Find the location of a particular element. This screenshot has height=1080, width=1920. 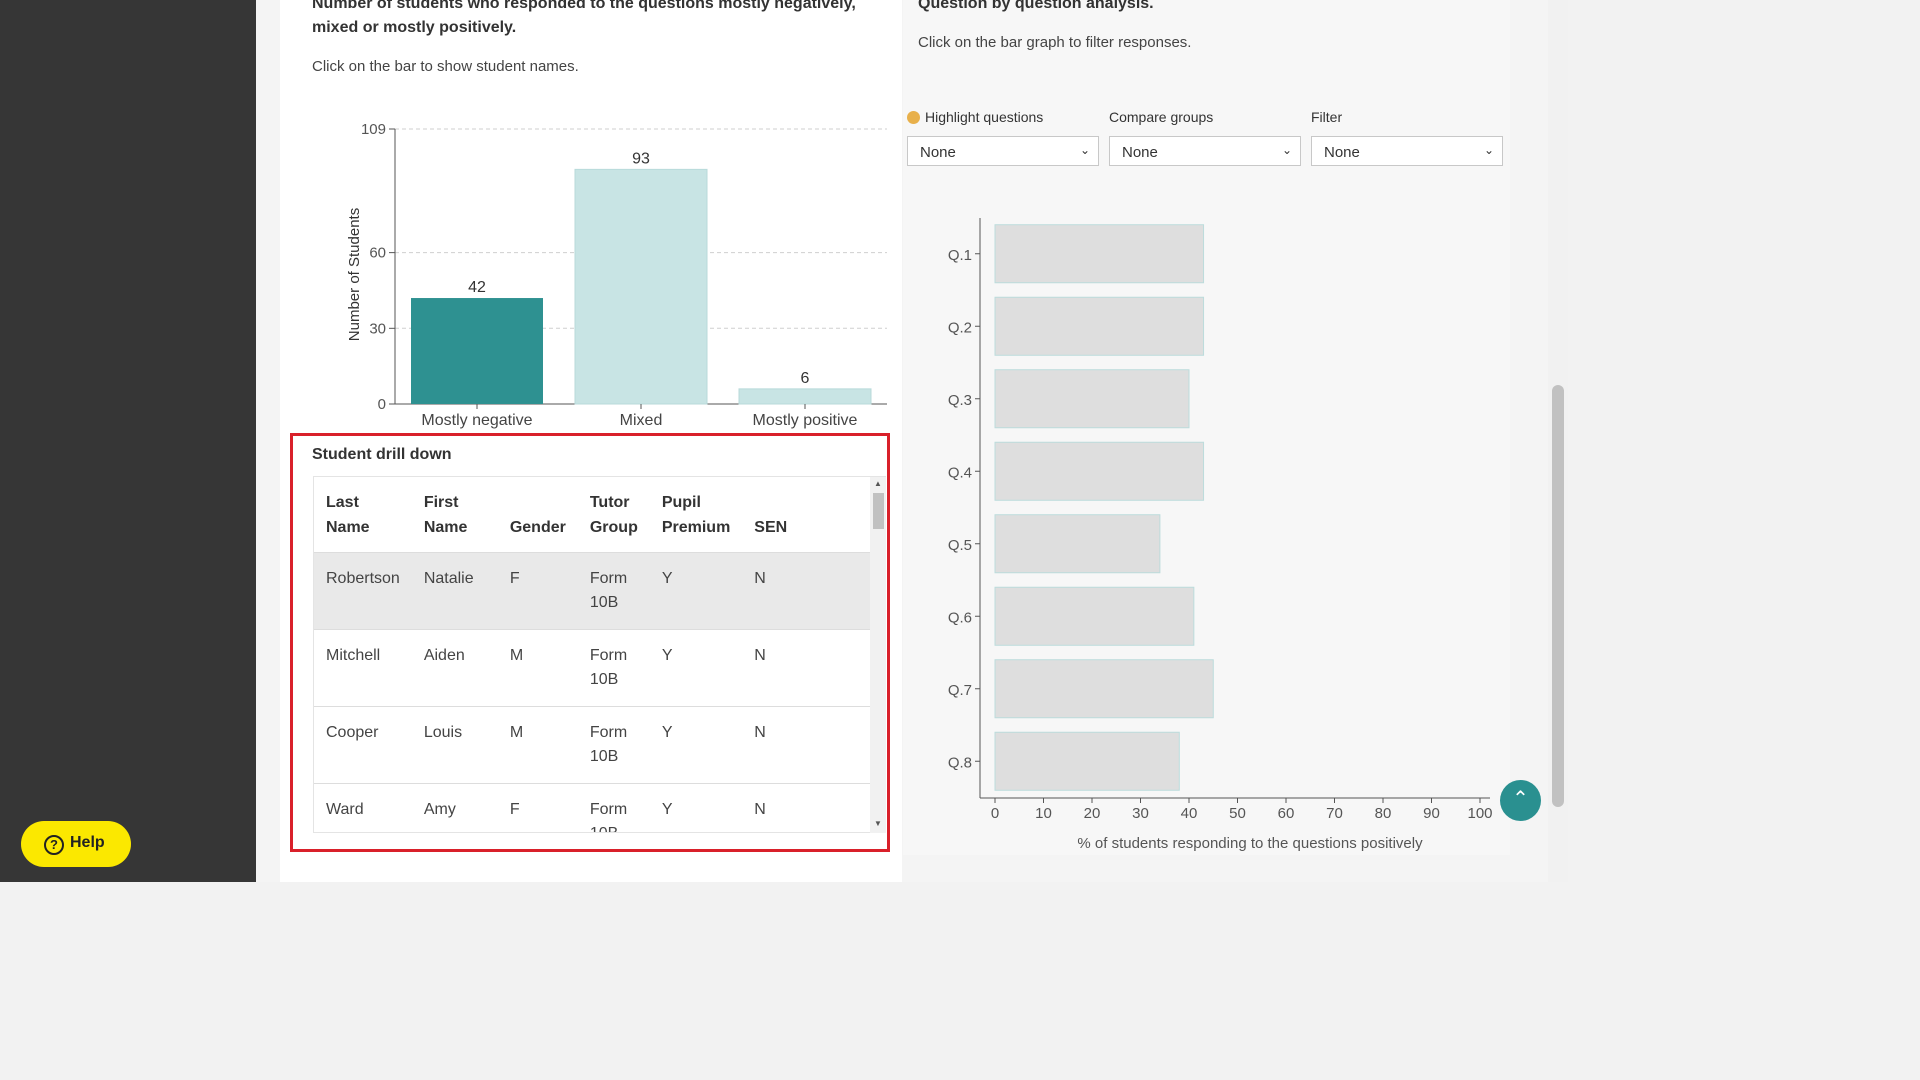

data-label: 93 is located at coordinates (641, 158).